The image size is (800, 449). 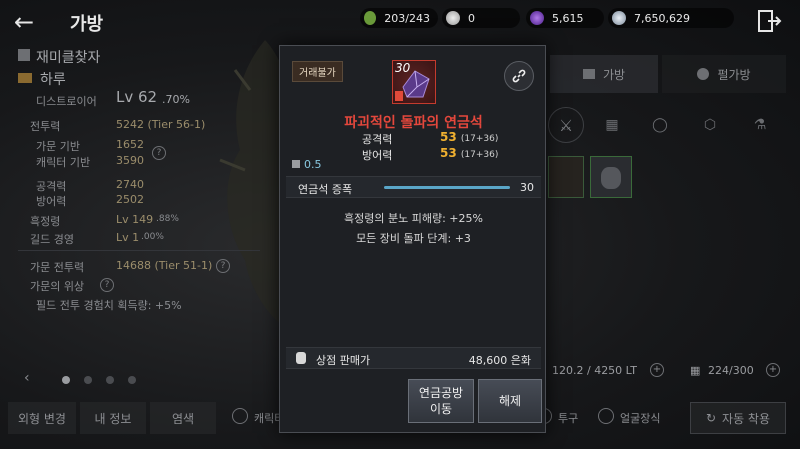 I want to click on guild-exp-level: Lv 1, so click(x=128, y=237).